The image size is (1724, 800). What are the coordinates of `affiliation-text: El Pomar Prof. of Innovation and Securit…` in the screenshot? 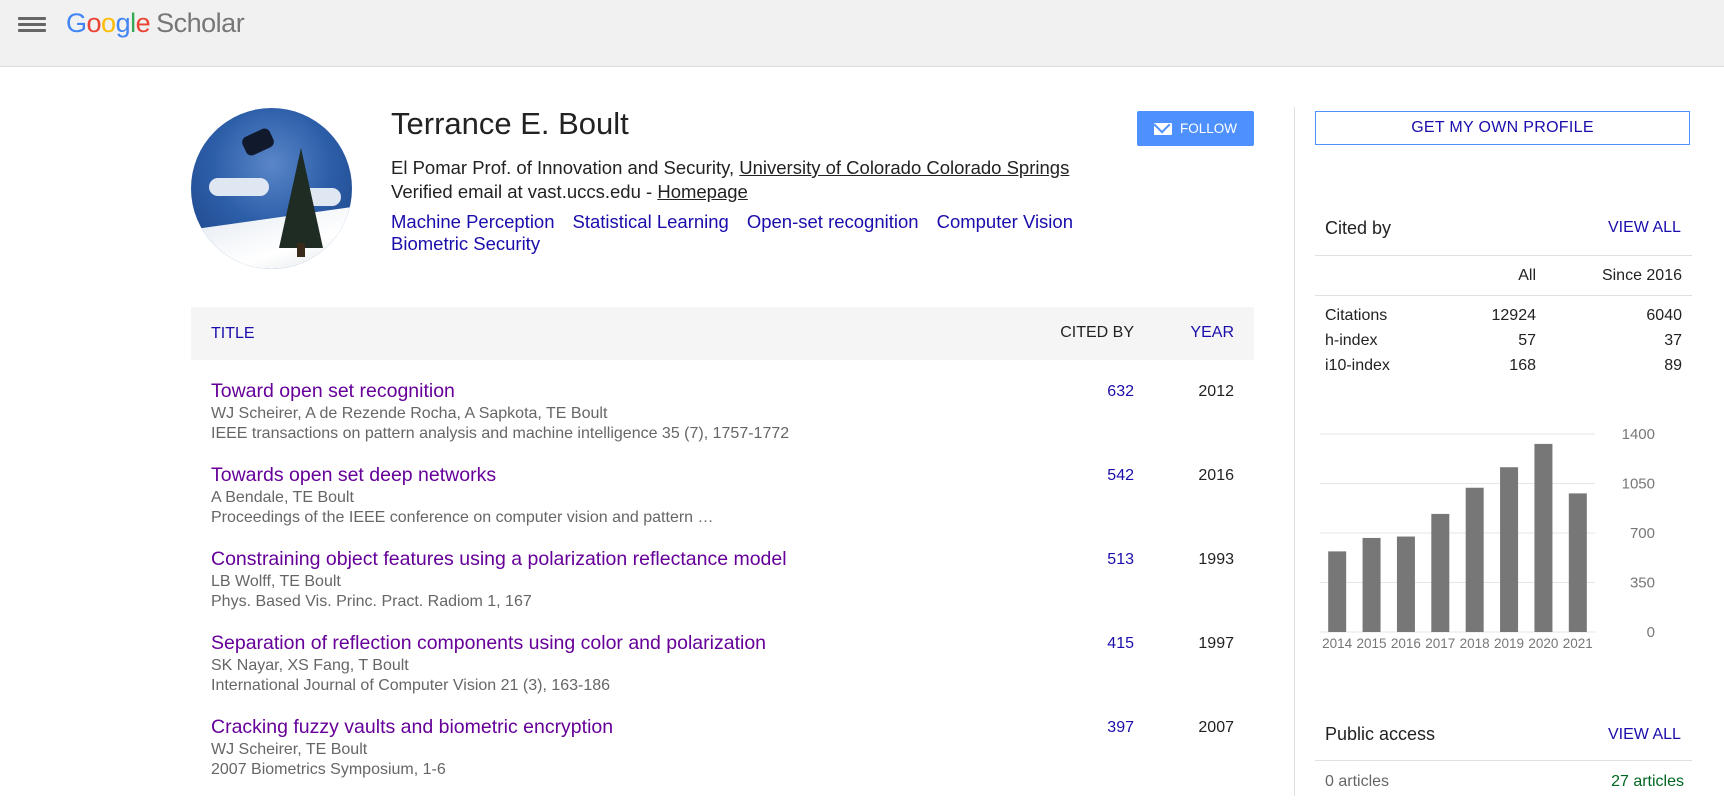 It's located at (565, 167).